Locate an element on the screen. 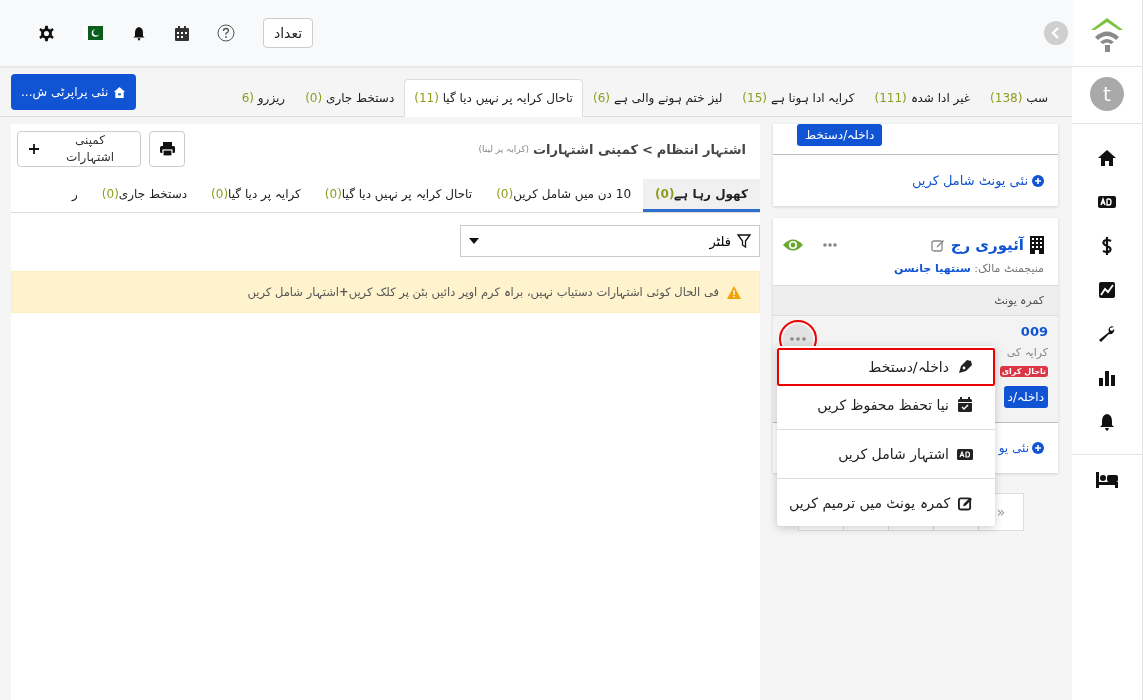  bed-icon is located at coordinates (1107, 480).